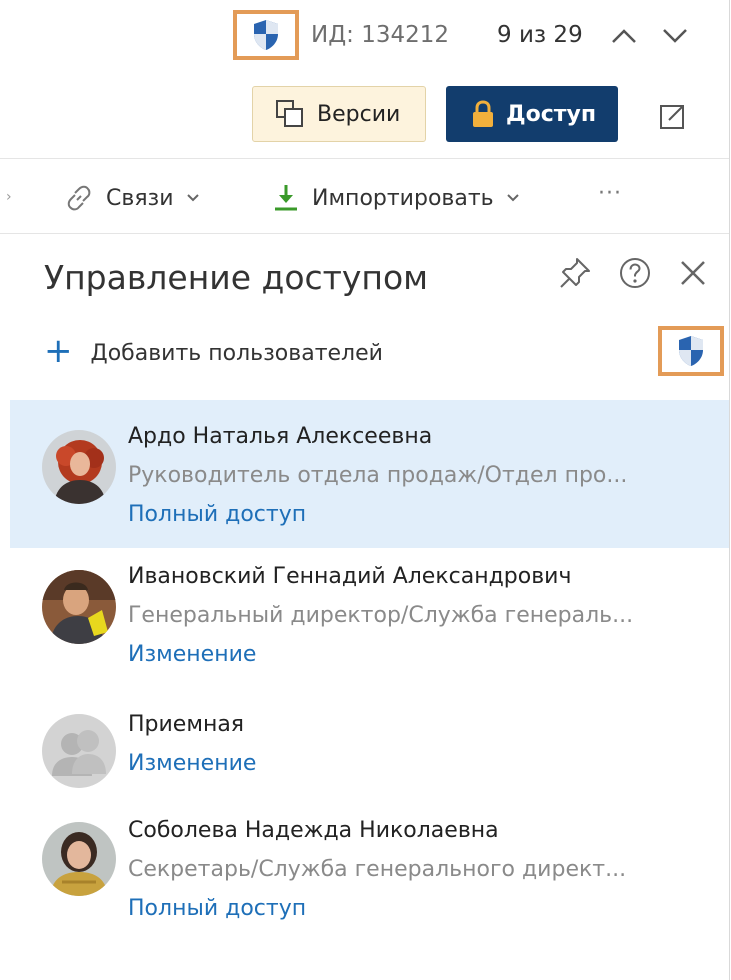  Describe the element at coordinates (729, 490) in the screenshot. I see `frame-border` at that location.